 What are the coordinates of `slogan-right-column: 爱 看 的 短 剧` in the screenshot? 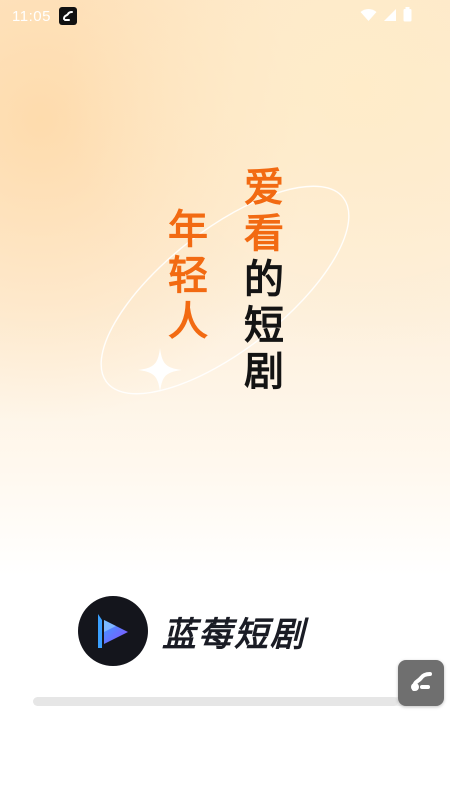 It's located at (264, 280).